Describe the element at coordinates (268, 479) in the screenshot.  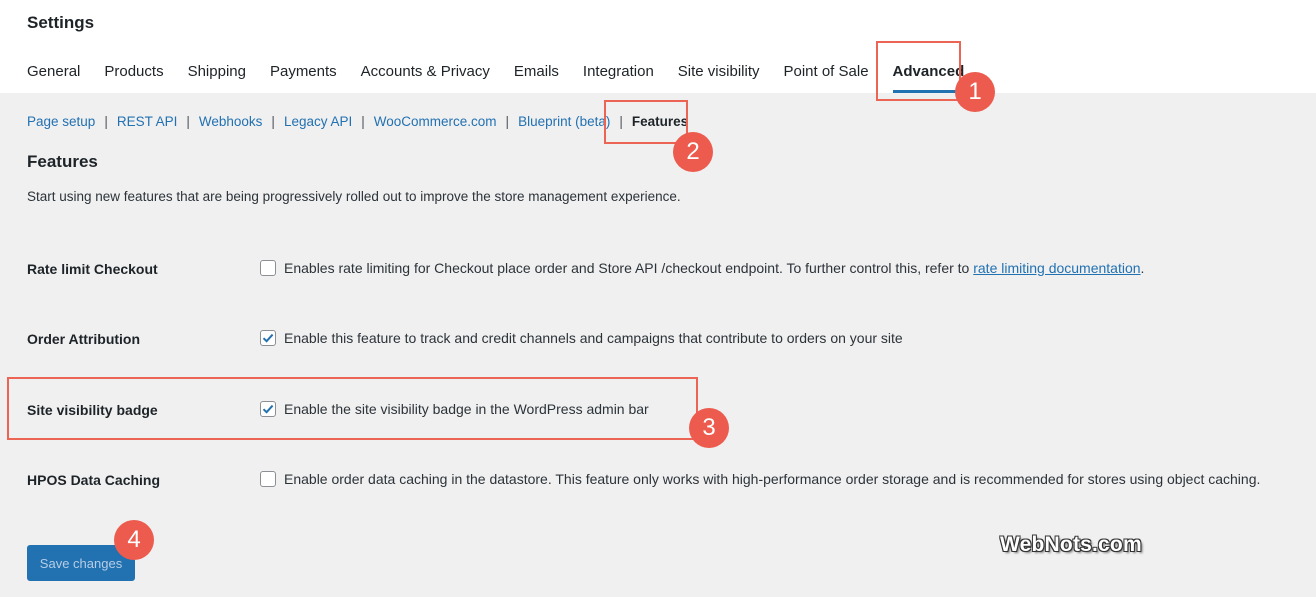
I see `hpos-caching-checkbox` at that location.